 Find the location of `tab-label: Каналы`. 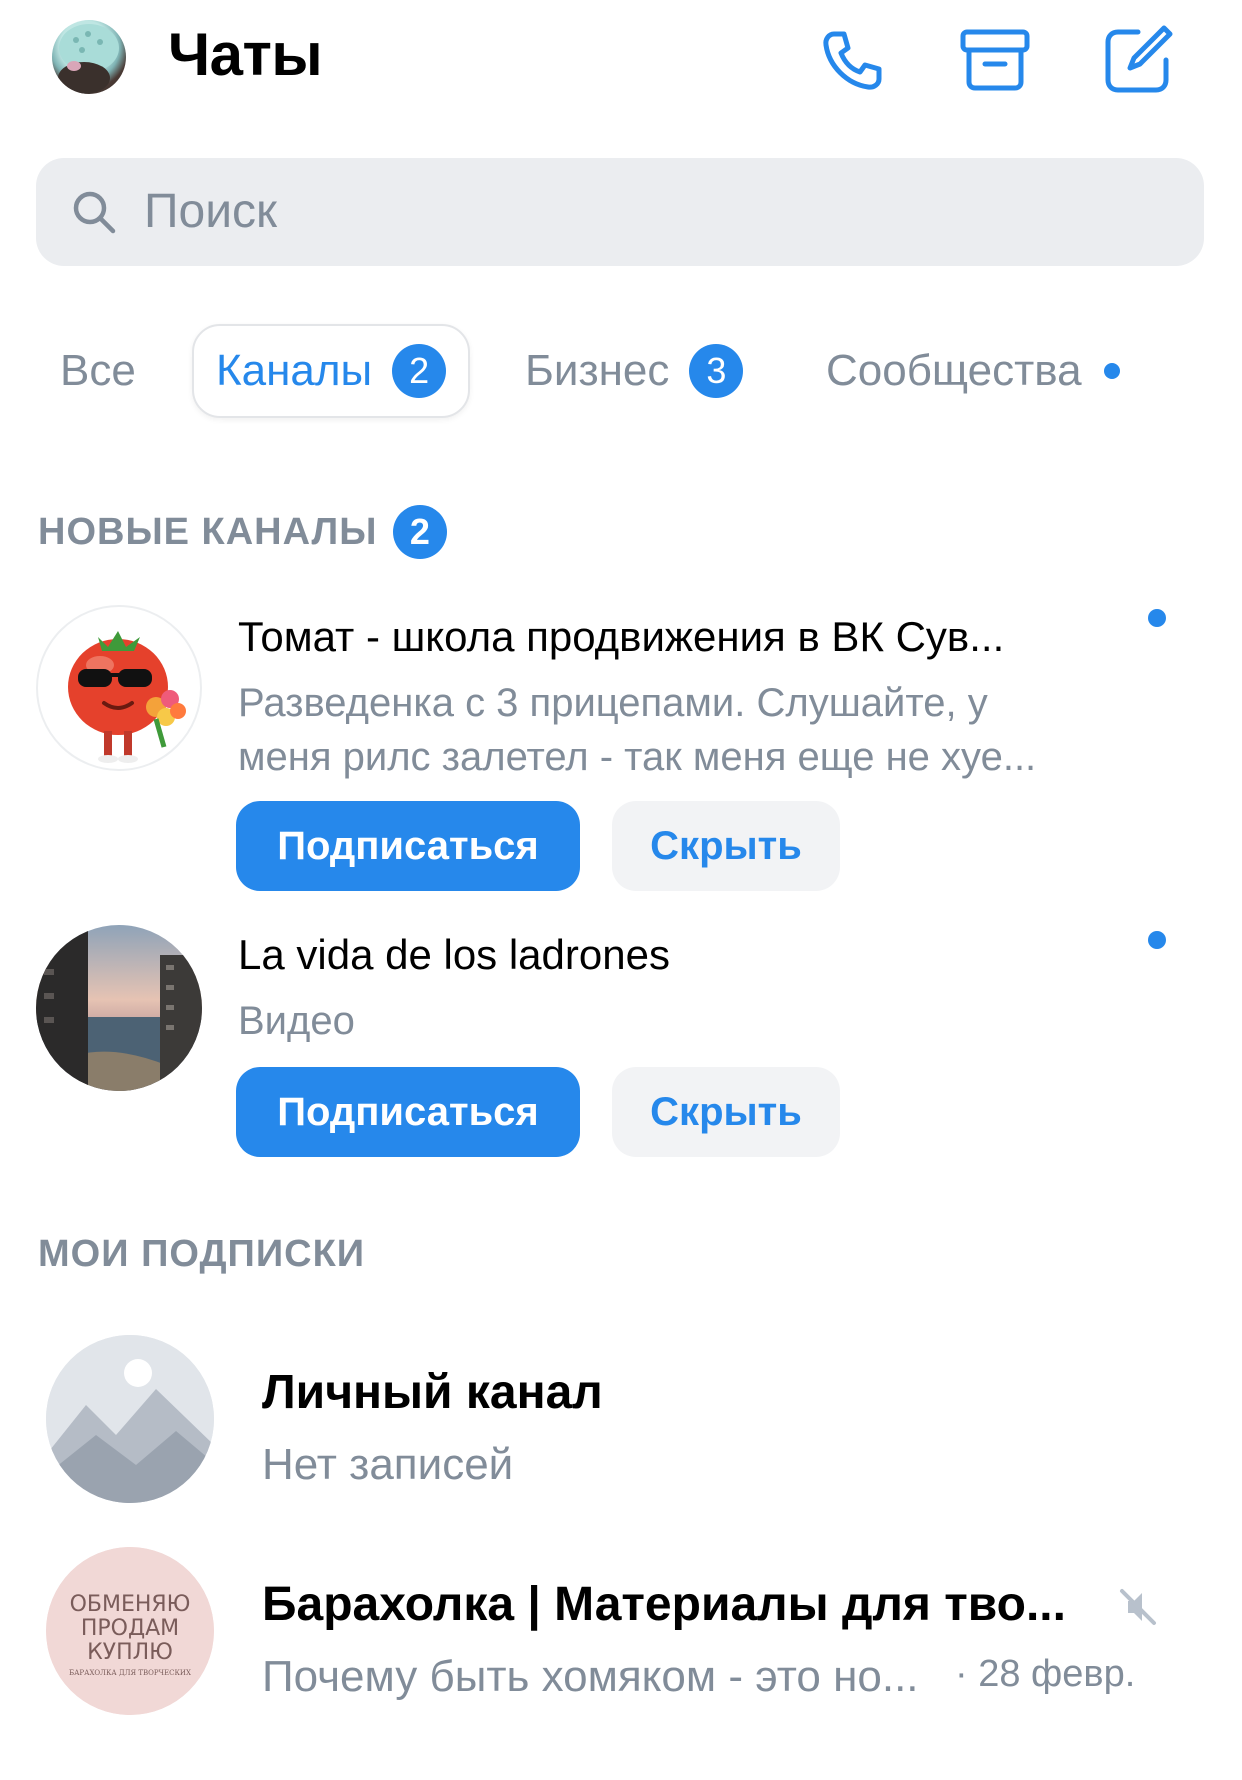

tab-label: Каналы is located at coordinates (294, 370).